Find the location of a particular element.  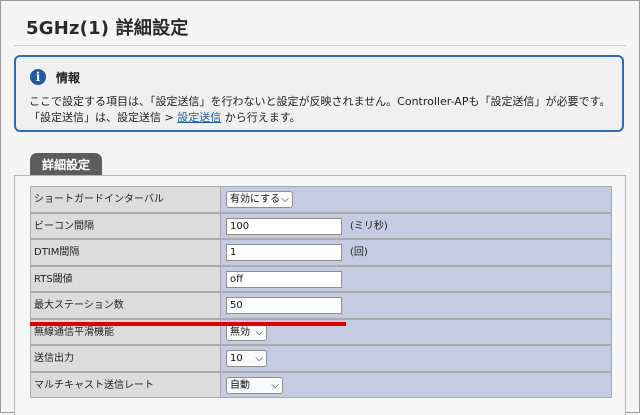

row-rts-threshold: RTS閾値 off is located at coordinates (321, 278).